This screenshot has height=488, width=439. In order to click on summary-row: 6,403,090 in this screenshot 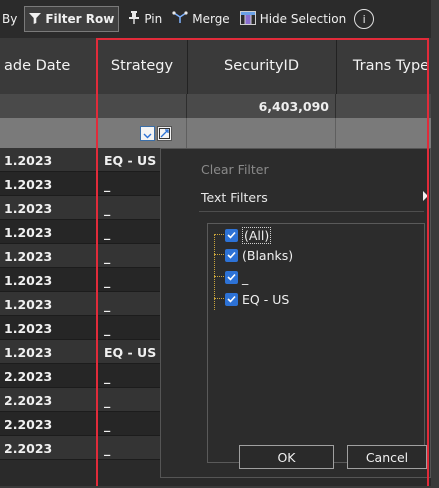, I will do `click(215, 106)`.